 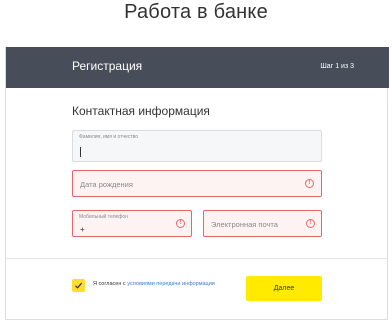 What do you see at coordinates (171, 284) in the screenshot?
I see `consent-link: условиями передачи информации` at bounding box center [171, 284].